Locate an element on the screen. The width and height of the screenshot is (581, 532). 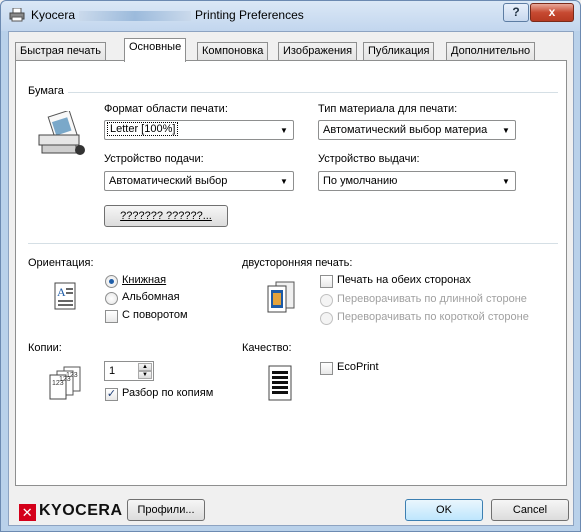
media-type-select: Автоматический выбор материа ▼ is located at coordinates (417, 130).